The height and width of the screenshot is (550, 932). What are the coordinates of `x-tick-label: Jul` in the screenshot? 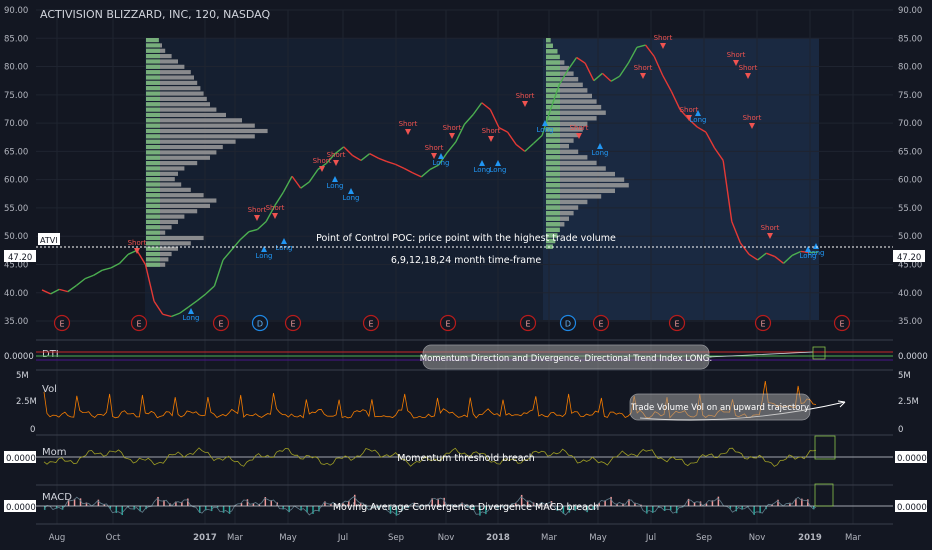 It's located at (650, 538).